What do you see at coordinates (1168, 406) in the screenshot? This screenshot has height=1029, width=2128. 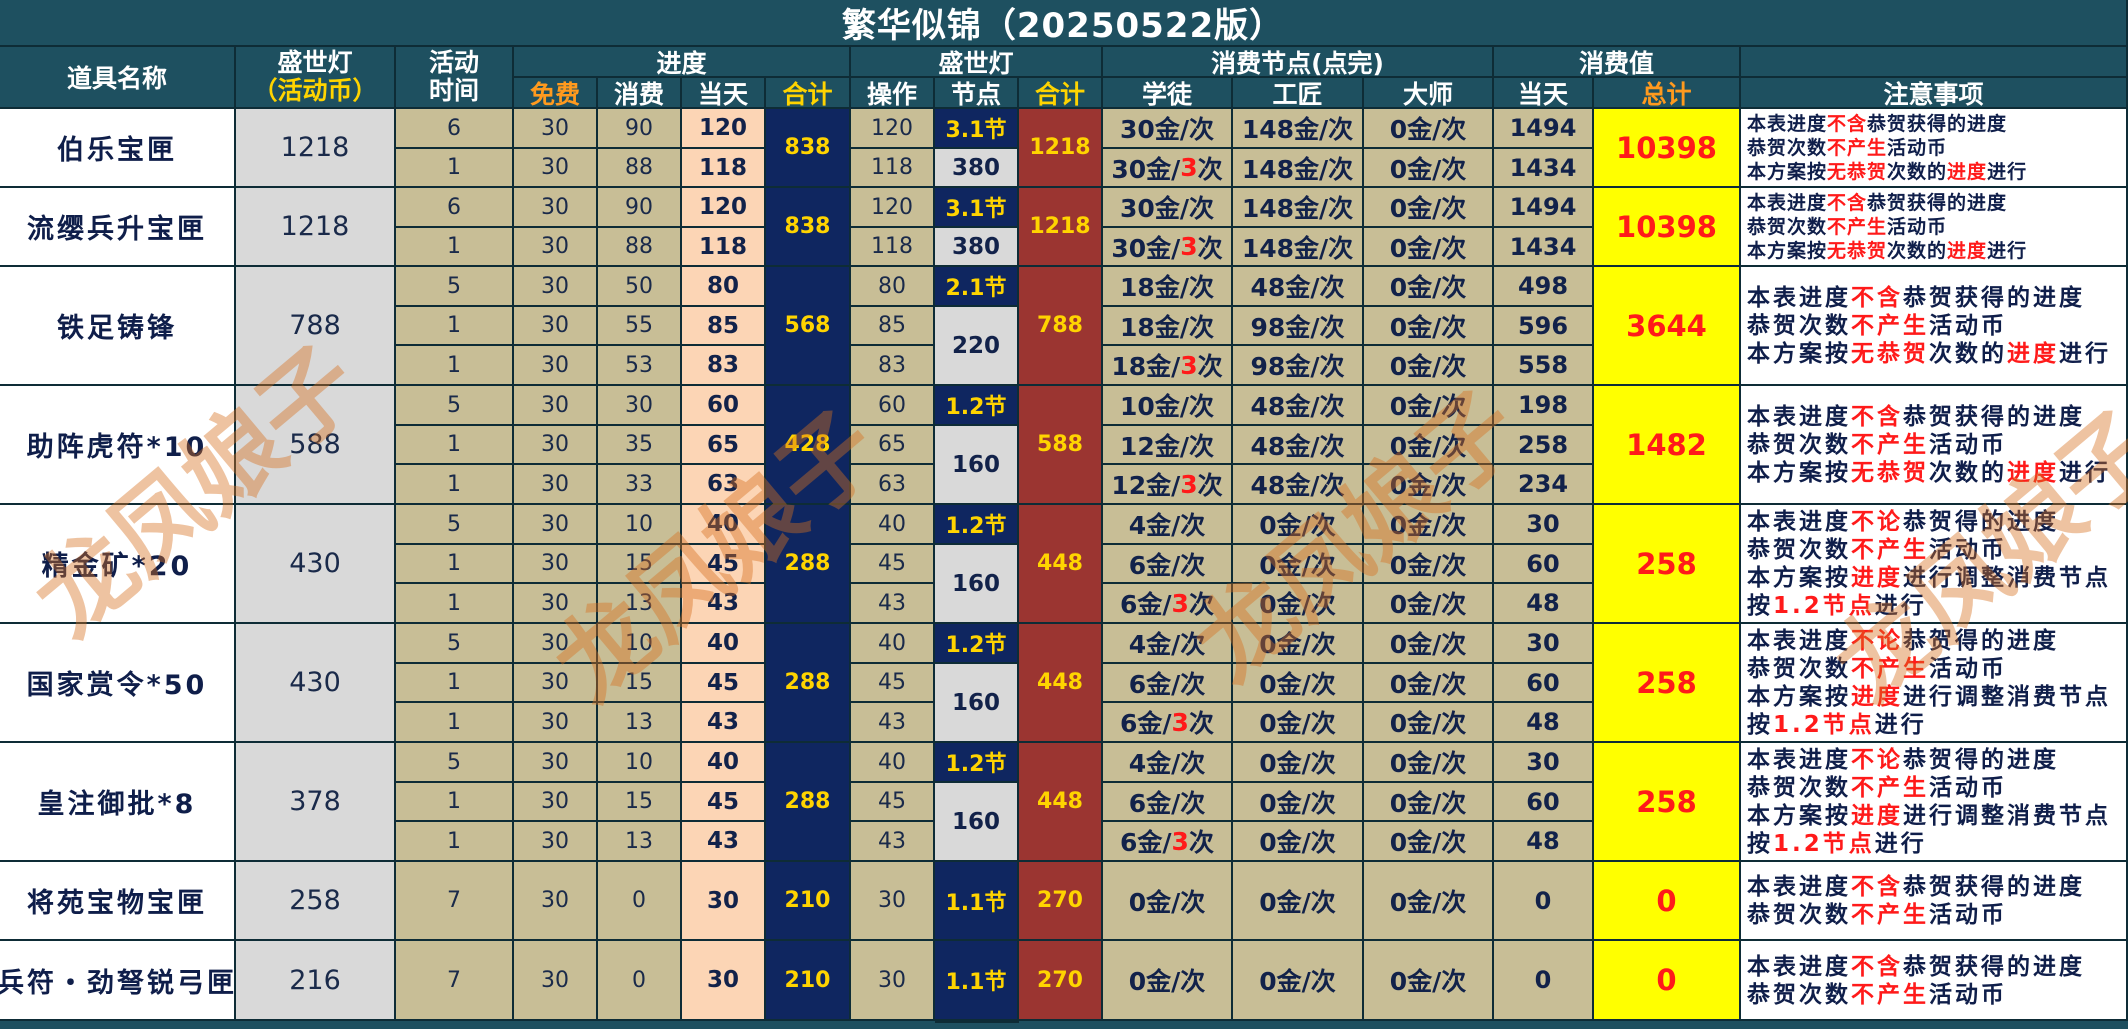 I see `row-apprentice-cost: 10金/次` at bounding box center [1168, 406].